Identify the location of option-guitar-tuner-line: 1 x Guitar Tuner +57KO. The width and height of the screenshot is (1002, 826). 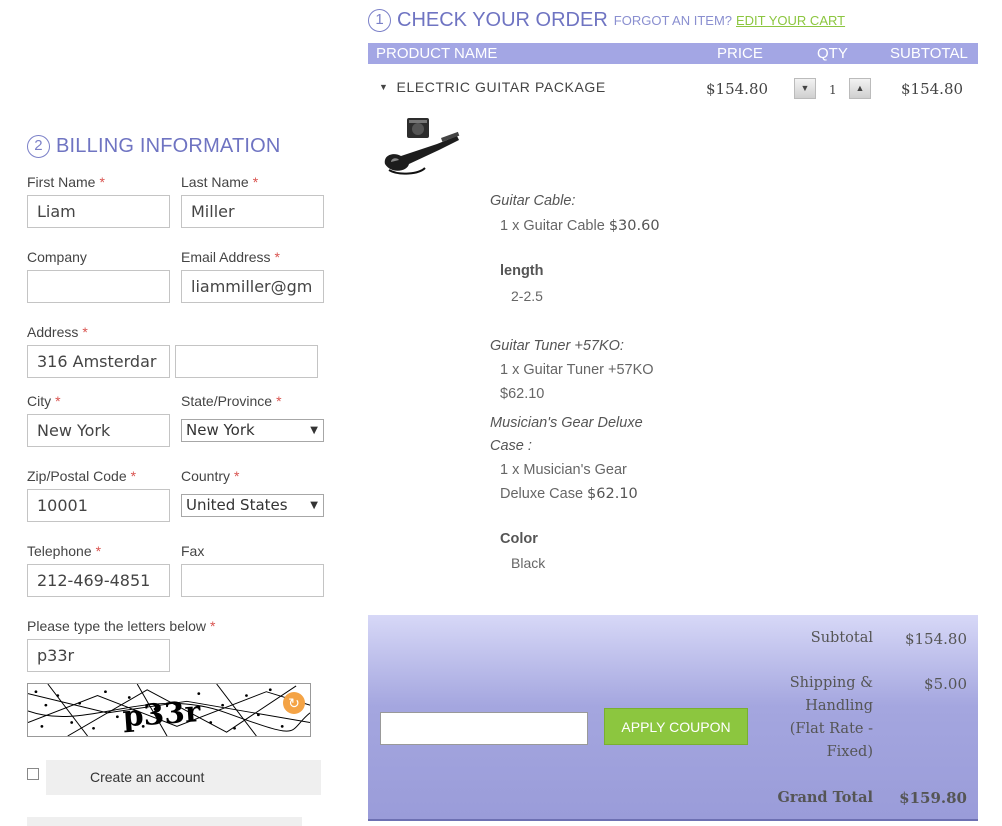
(577, 370).